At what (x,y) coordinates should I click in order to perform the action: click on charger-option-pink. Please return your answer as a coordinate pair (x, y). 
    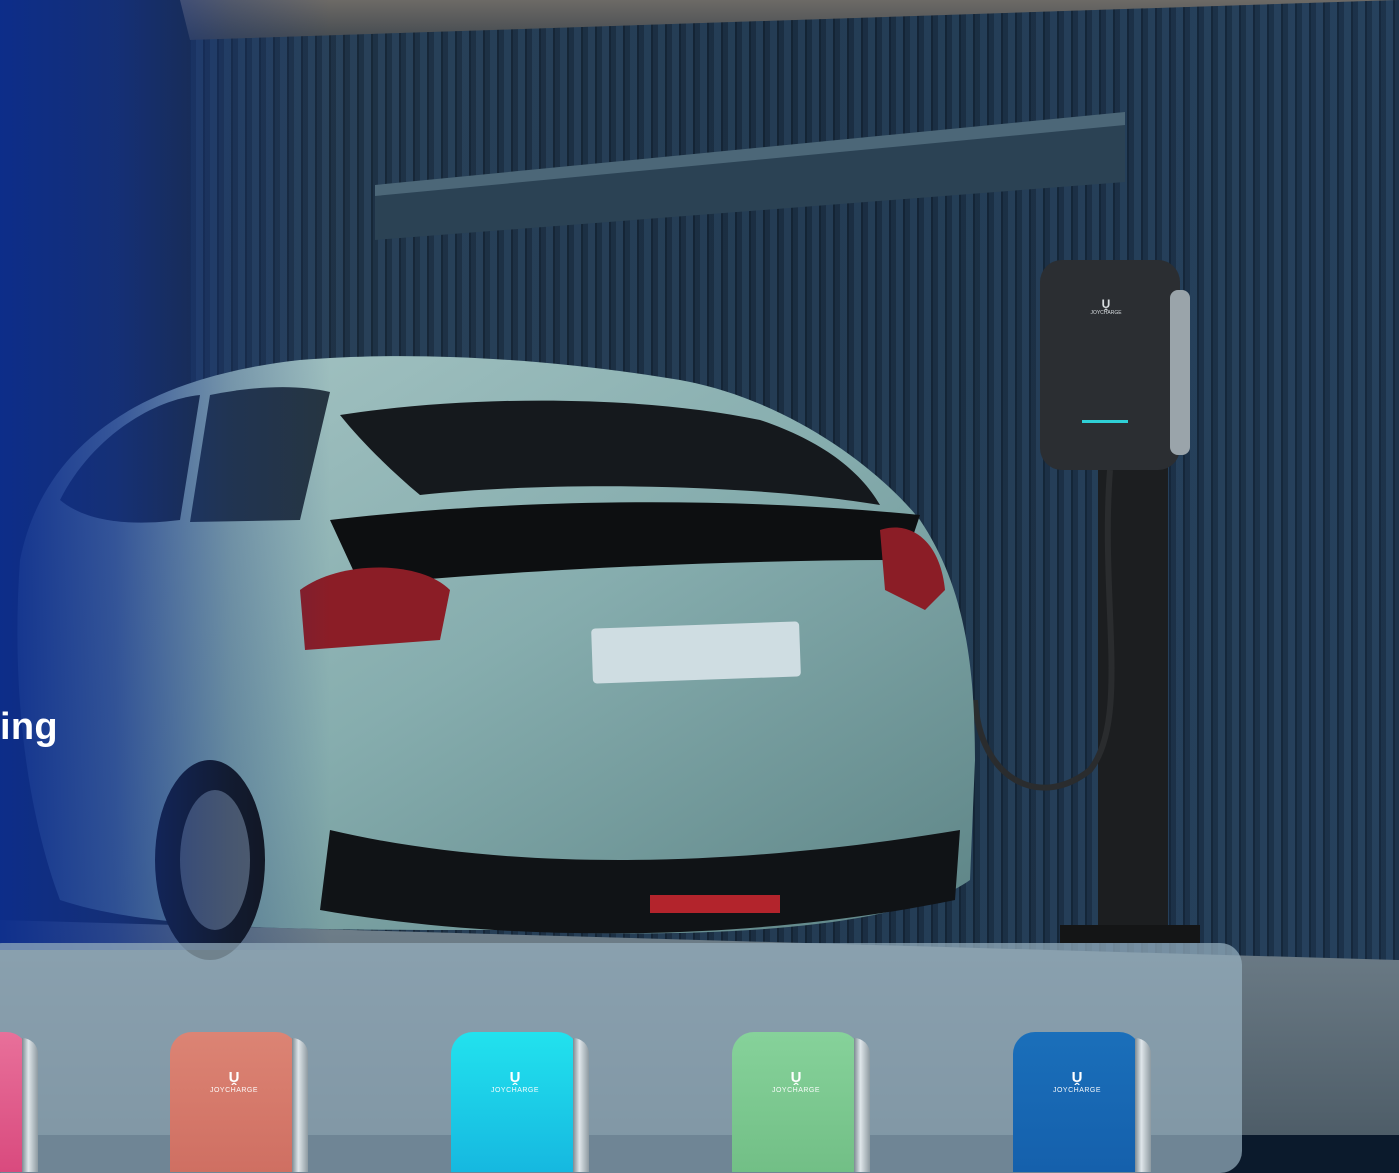
    Looking at the image, I should click on (19, 1102).